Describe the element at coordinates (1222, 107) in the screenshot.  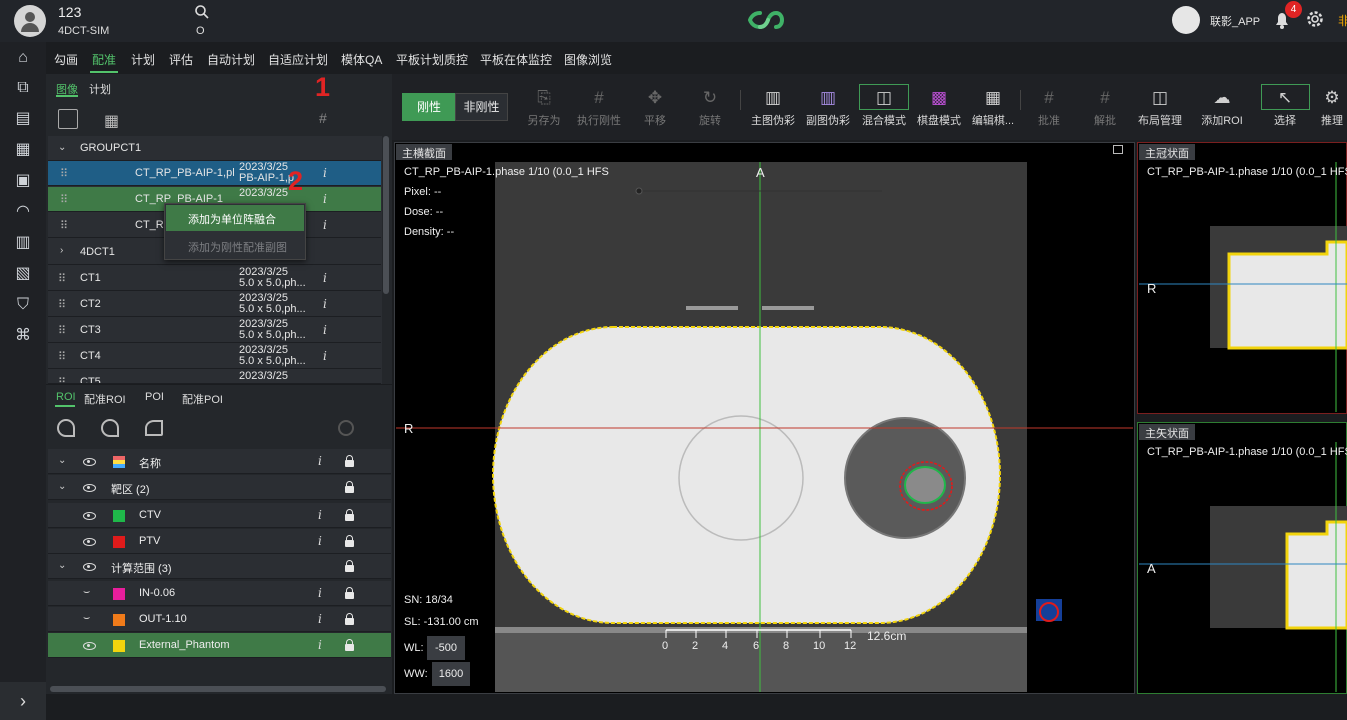
I see `add-roi-button: ☁ 添加ROI` at that location.